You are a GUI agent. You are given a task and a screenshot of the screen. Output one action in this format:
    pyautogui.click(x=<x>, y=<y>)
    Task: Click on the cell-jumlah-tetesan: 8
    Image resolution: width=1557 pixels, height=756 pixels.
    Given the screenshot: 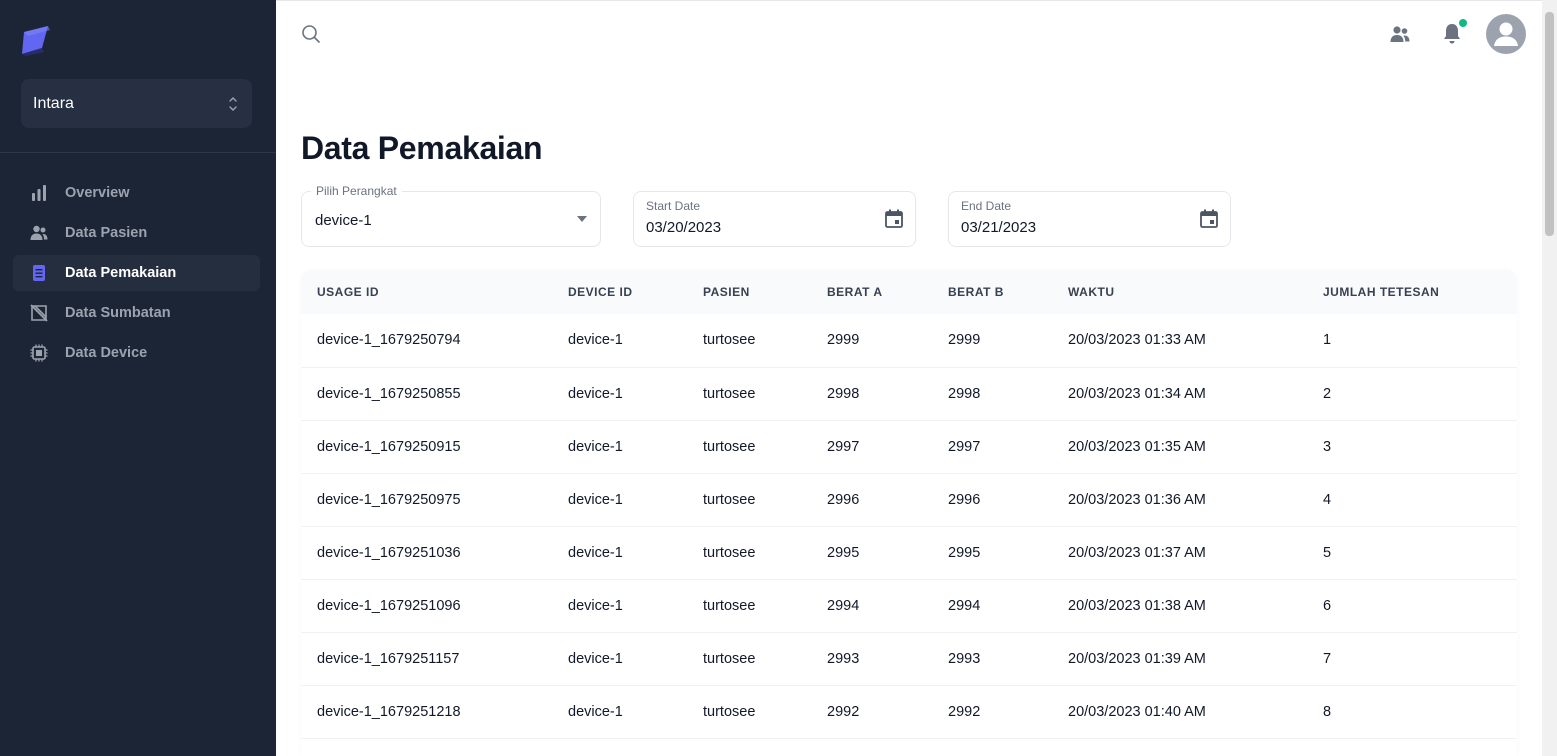 What is the action you would take?
    pyautogui.click(x=1327, y=711)
    